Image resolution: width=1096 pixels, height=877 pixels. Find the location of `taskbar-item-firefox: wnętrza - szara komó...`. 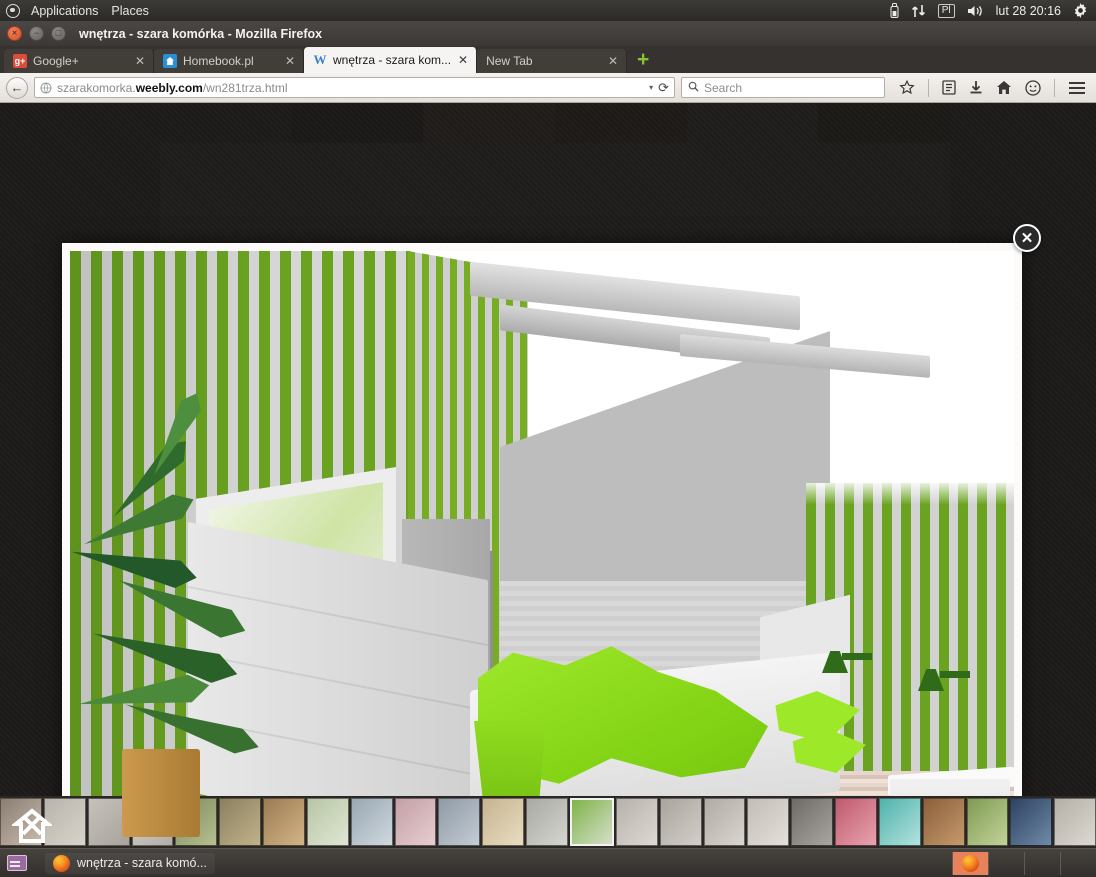

taskbar-item-firefox: wnętrza - szara komó... is located at coordinates (130, 863).